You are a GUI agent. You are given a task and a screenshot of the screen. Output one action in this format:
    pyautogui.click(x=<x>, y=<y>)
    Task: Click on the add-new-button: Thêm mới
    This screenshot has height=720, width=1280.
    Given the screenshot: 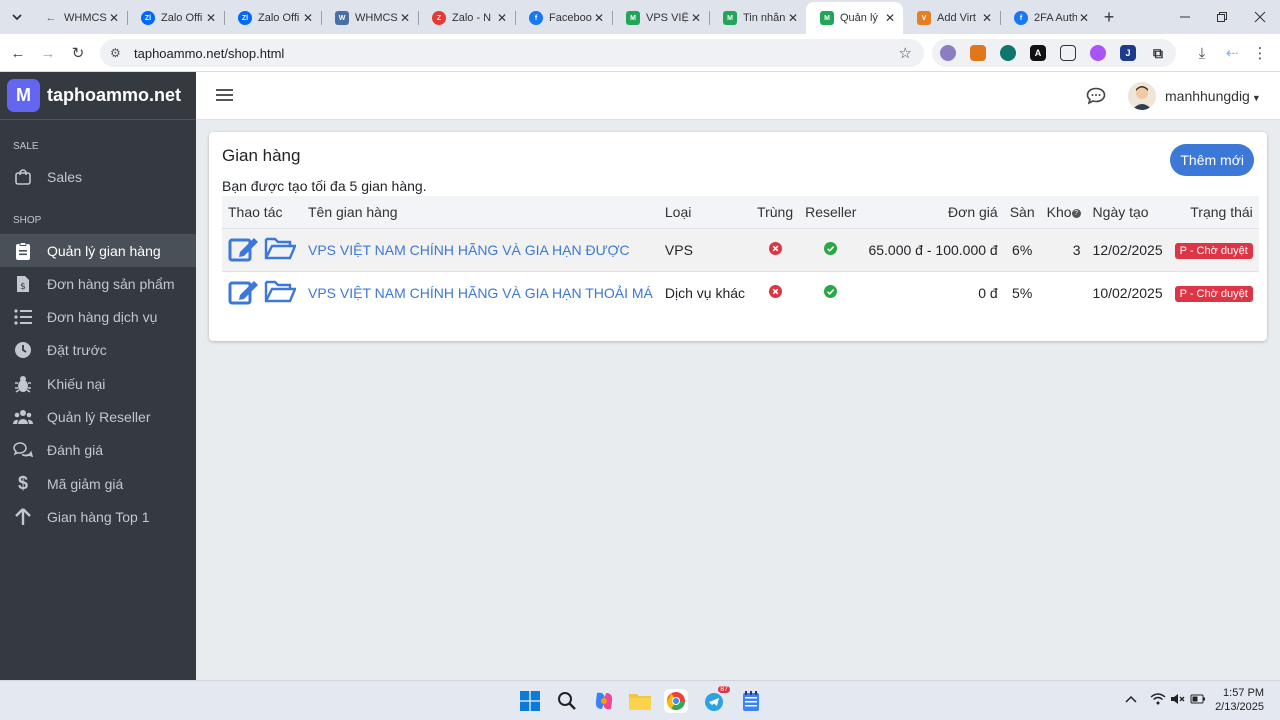 What is the action you would take?
    pyautogui.click(x=1212, y=160)
    